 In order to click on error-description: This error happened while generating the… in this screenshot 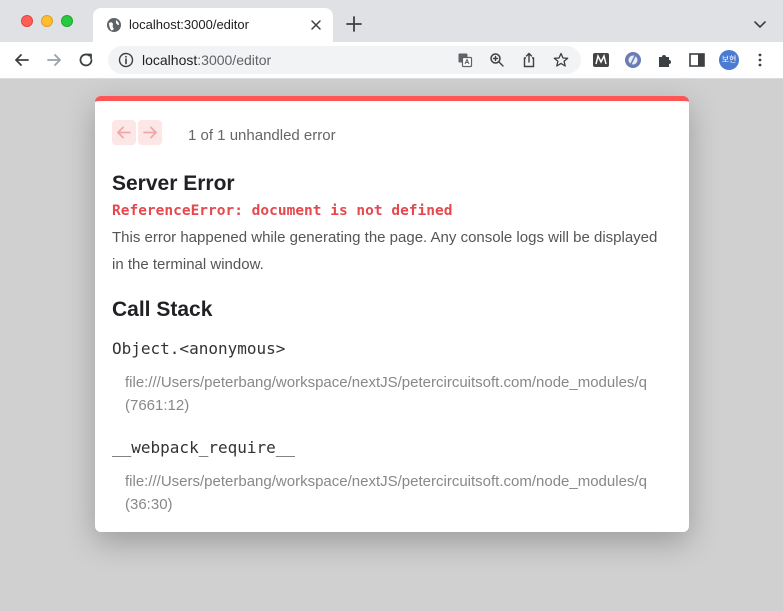, I will do `click(385, 251)`.